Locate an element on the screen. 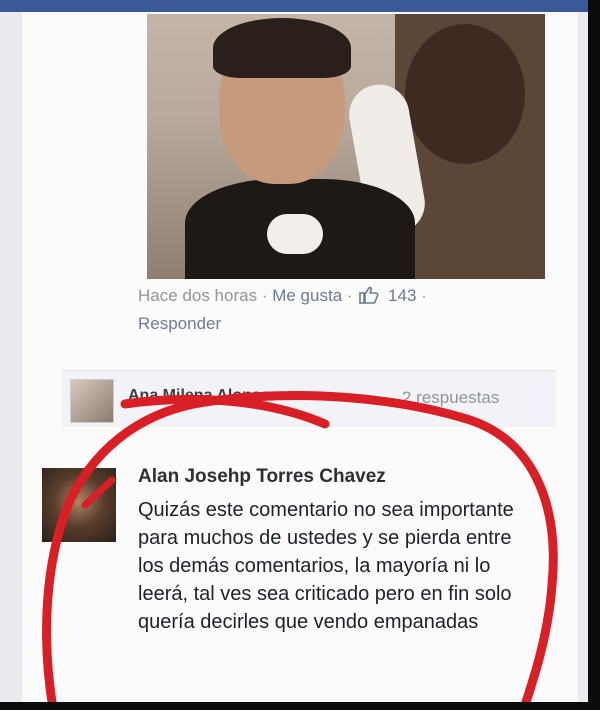 The width and height of the screenshot is (600, 710). photo-child-leg is located at coordinates (295, 234).